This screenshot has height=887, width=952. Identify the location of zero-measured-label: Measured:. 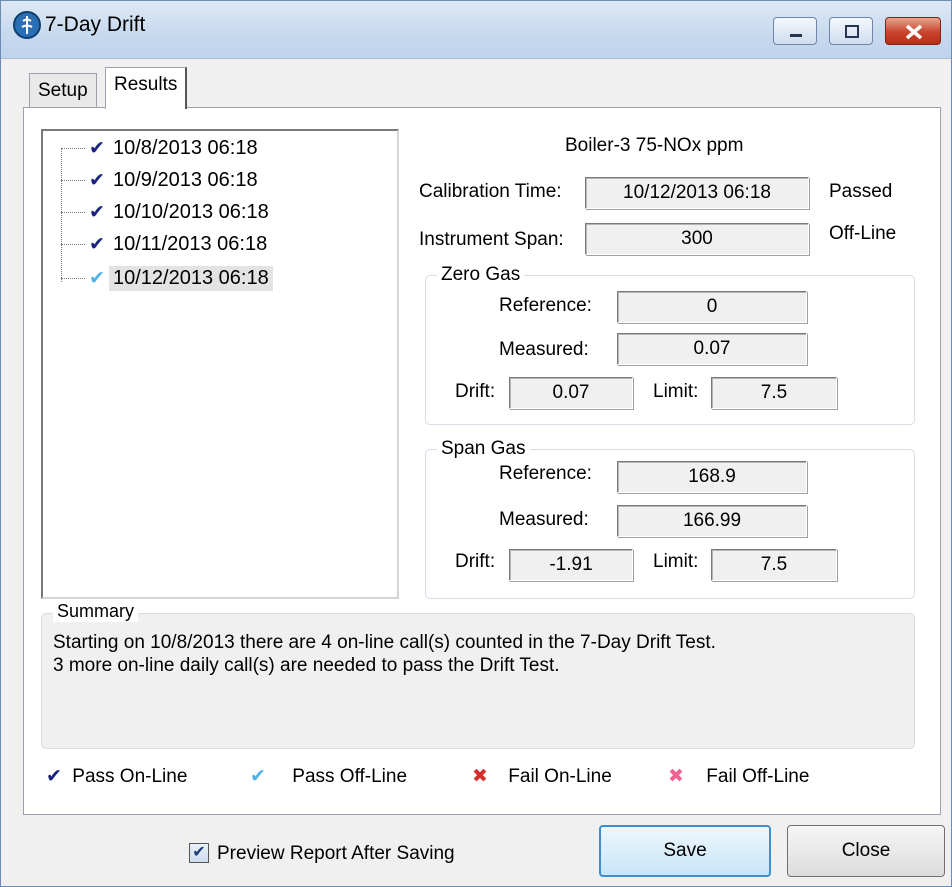
(544, 349).